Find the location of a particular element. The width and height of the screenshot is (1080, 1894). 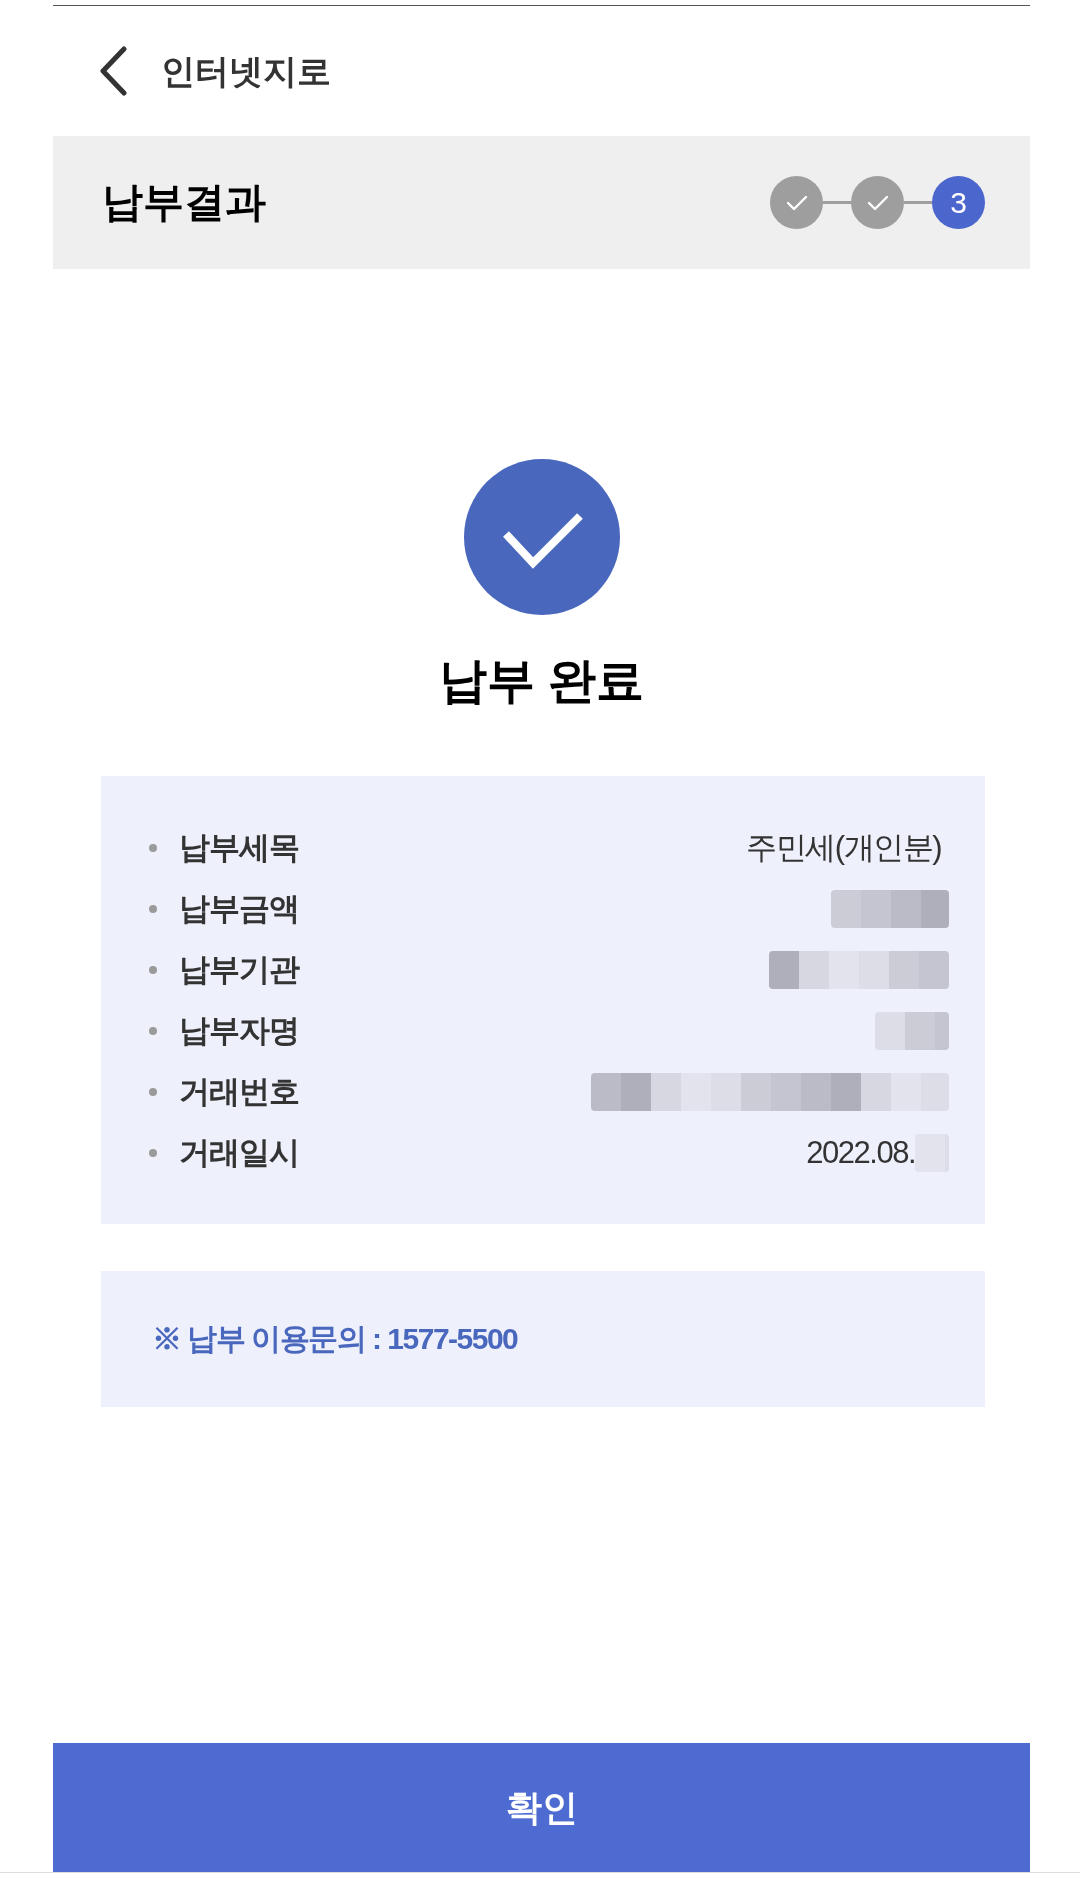

detail-label: 납부자명 is located at coordinates (239, 1030).